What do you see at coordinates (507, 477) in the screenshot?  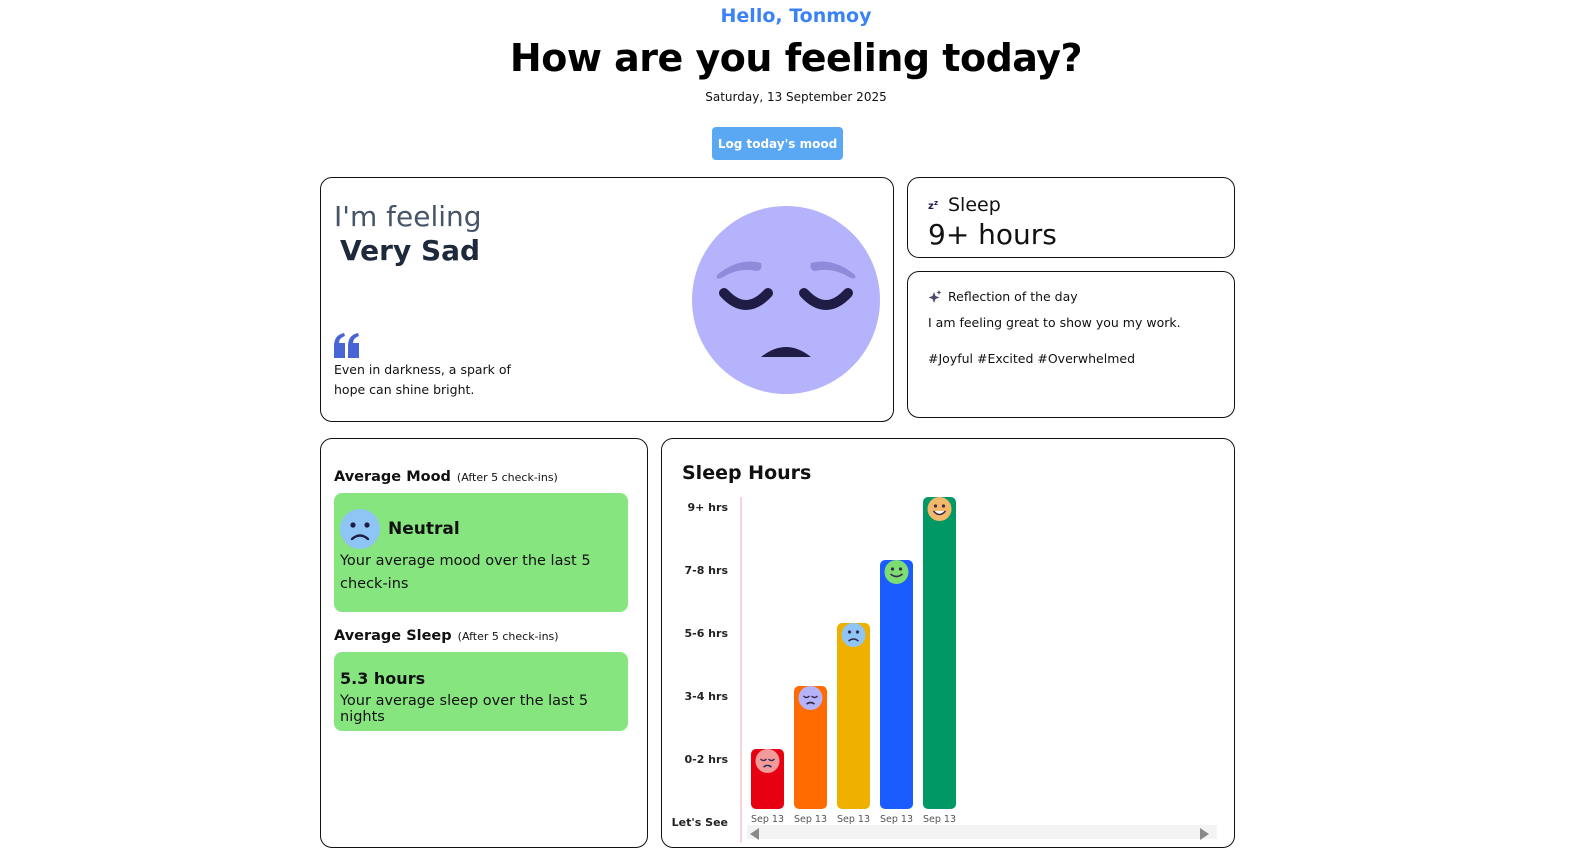 I see `average-mood-subtitle: (After 5 check-ins)` at bounding box center [507, 477].